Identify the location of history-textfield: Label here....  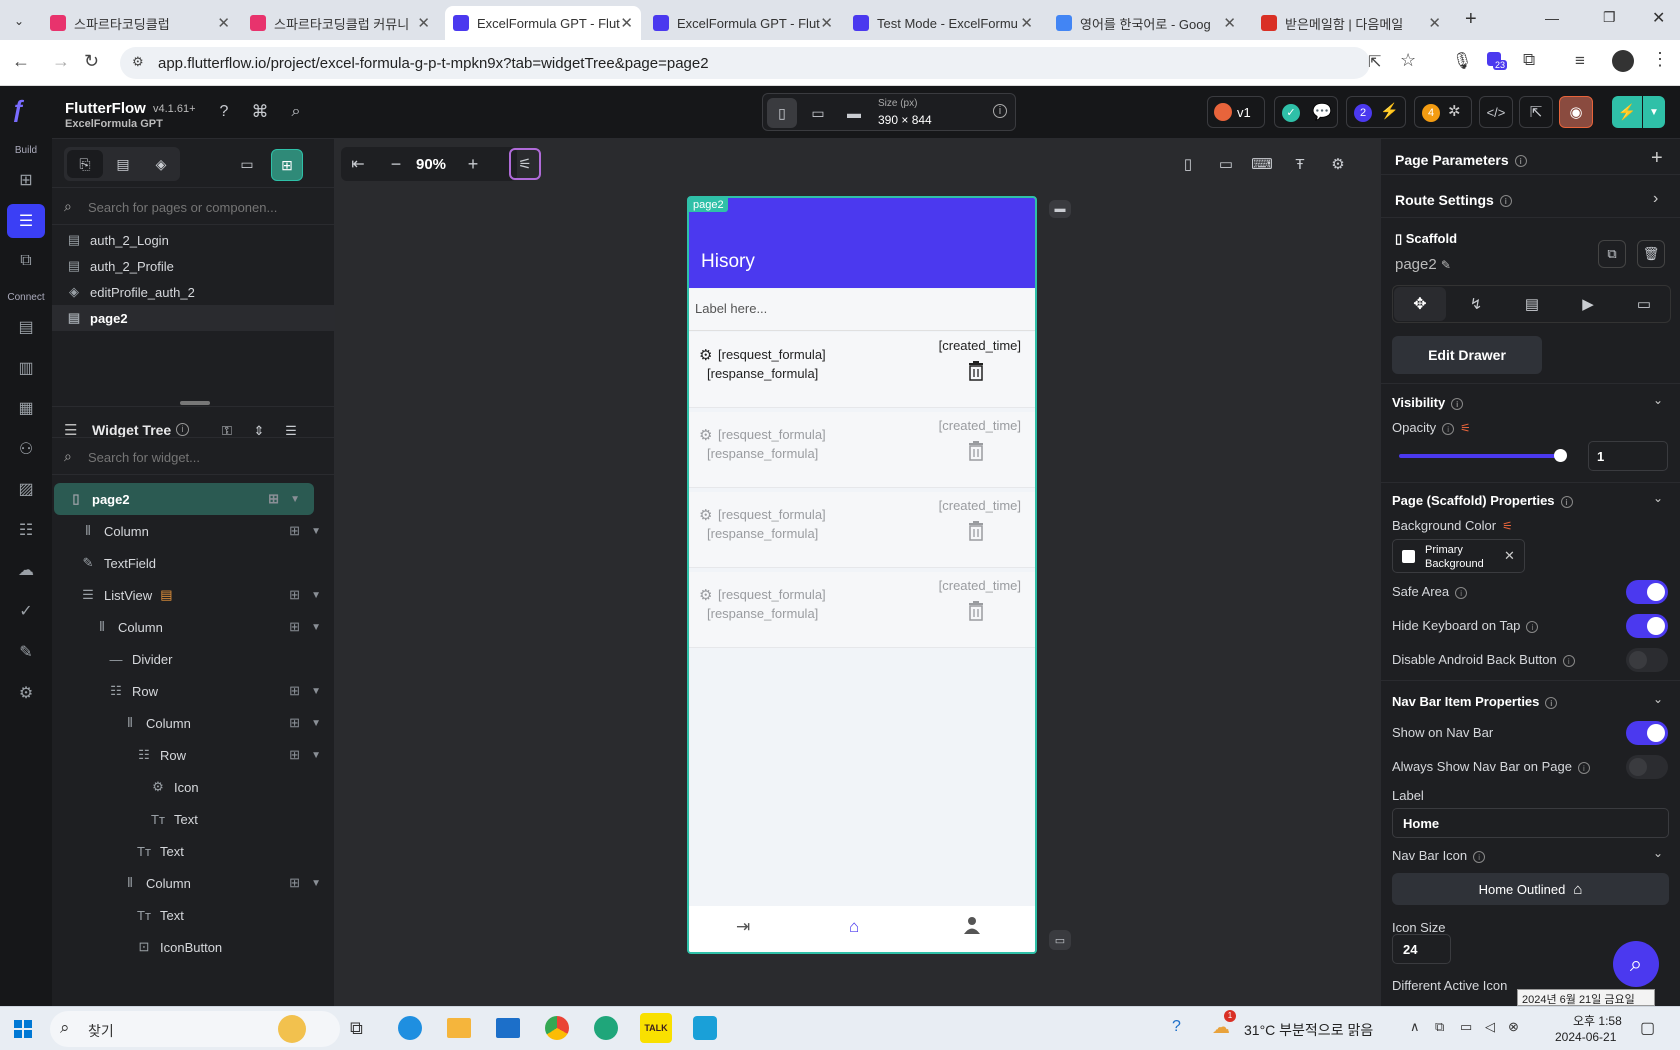
(862, 310).